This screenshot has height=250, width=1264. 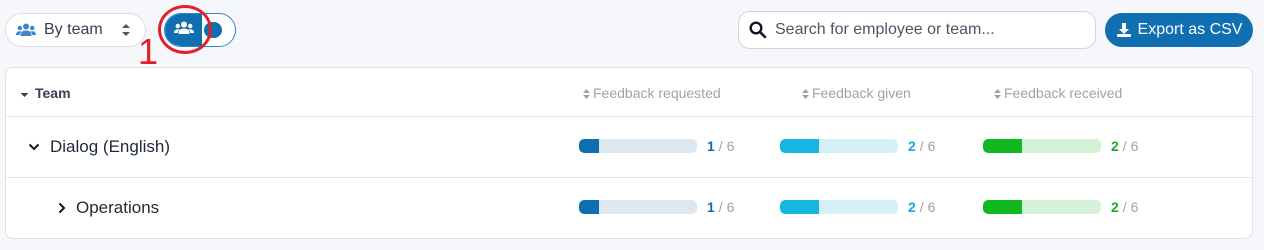 I want to click on sort-desc-icon, so click(x=24, y=93).